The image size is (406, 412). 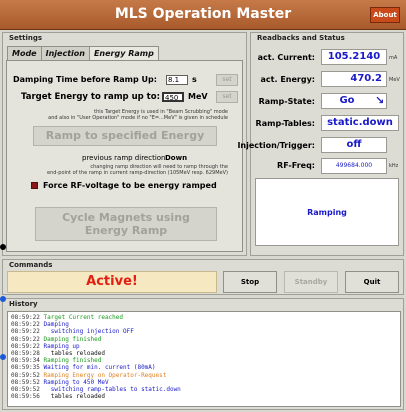 I want to click on edge-marker-black, so click(x=3, y=247).